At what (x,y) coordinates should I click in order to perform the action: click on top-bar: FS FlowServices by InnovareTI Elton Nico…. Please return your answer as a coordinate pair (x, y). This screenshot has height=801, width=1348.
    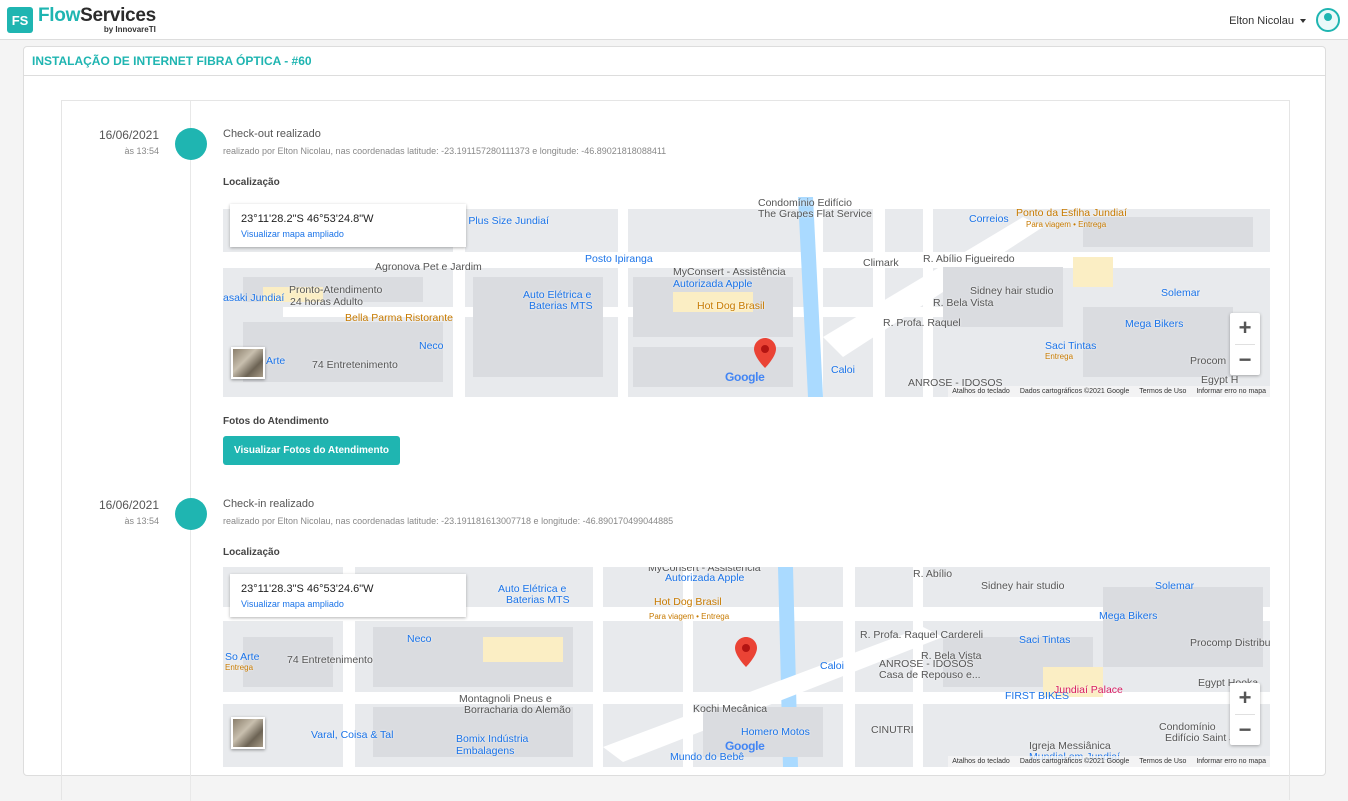
    Looking at the image, I should click on (674, 20).